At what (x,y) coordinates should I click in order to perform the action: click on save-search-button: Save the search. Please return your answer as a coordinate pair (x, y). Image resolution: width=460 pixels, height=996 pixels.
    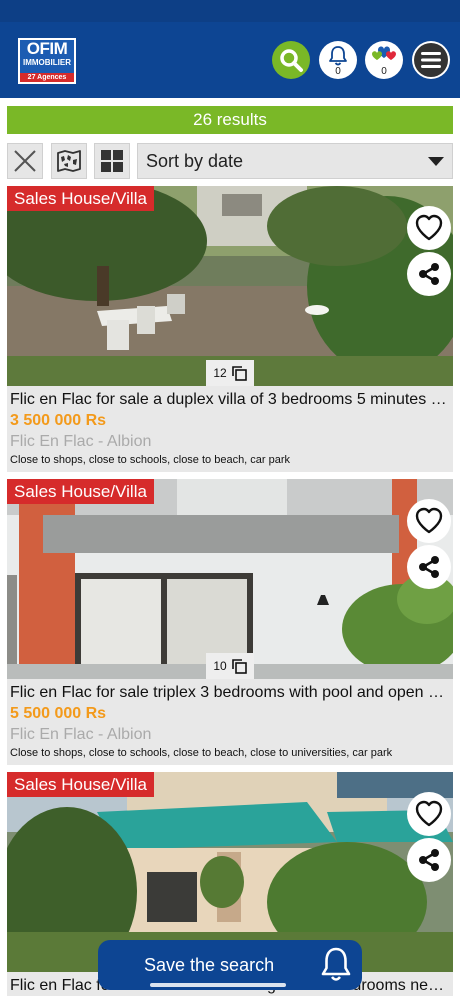
    Looking at the image, I should click on (230, 965).